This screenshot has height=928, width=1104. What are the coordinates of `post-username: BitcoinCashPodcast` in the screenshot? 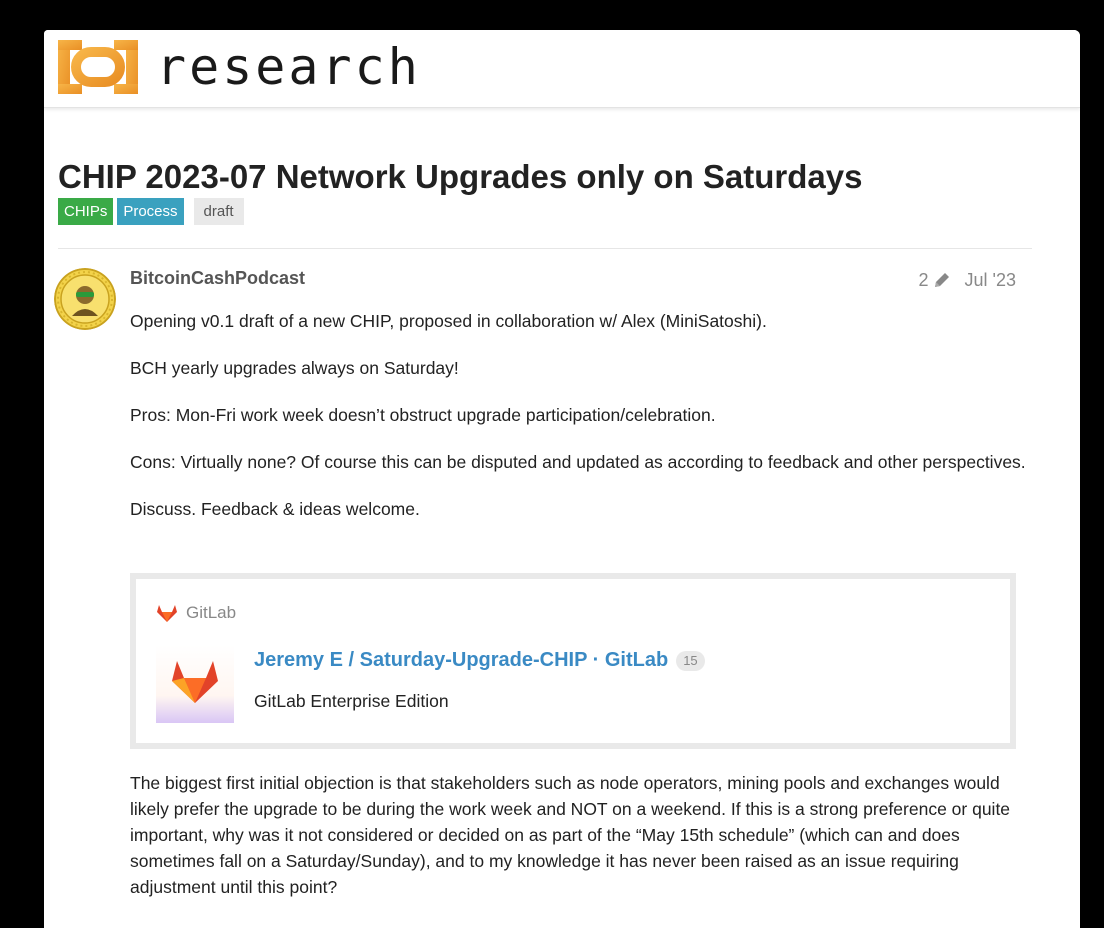 It's located at (217, 278).